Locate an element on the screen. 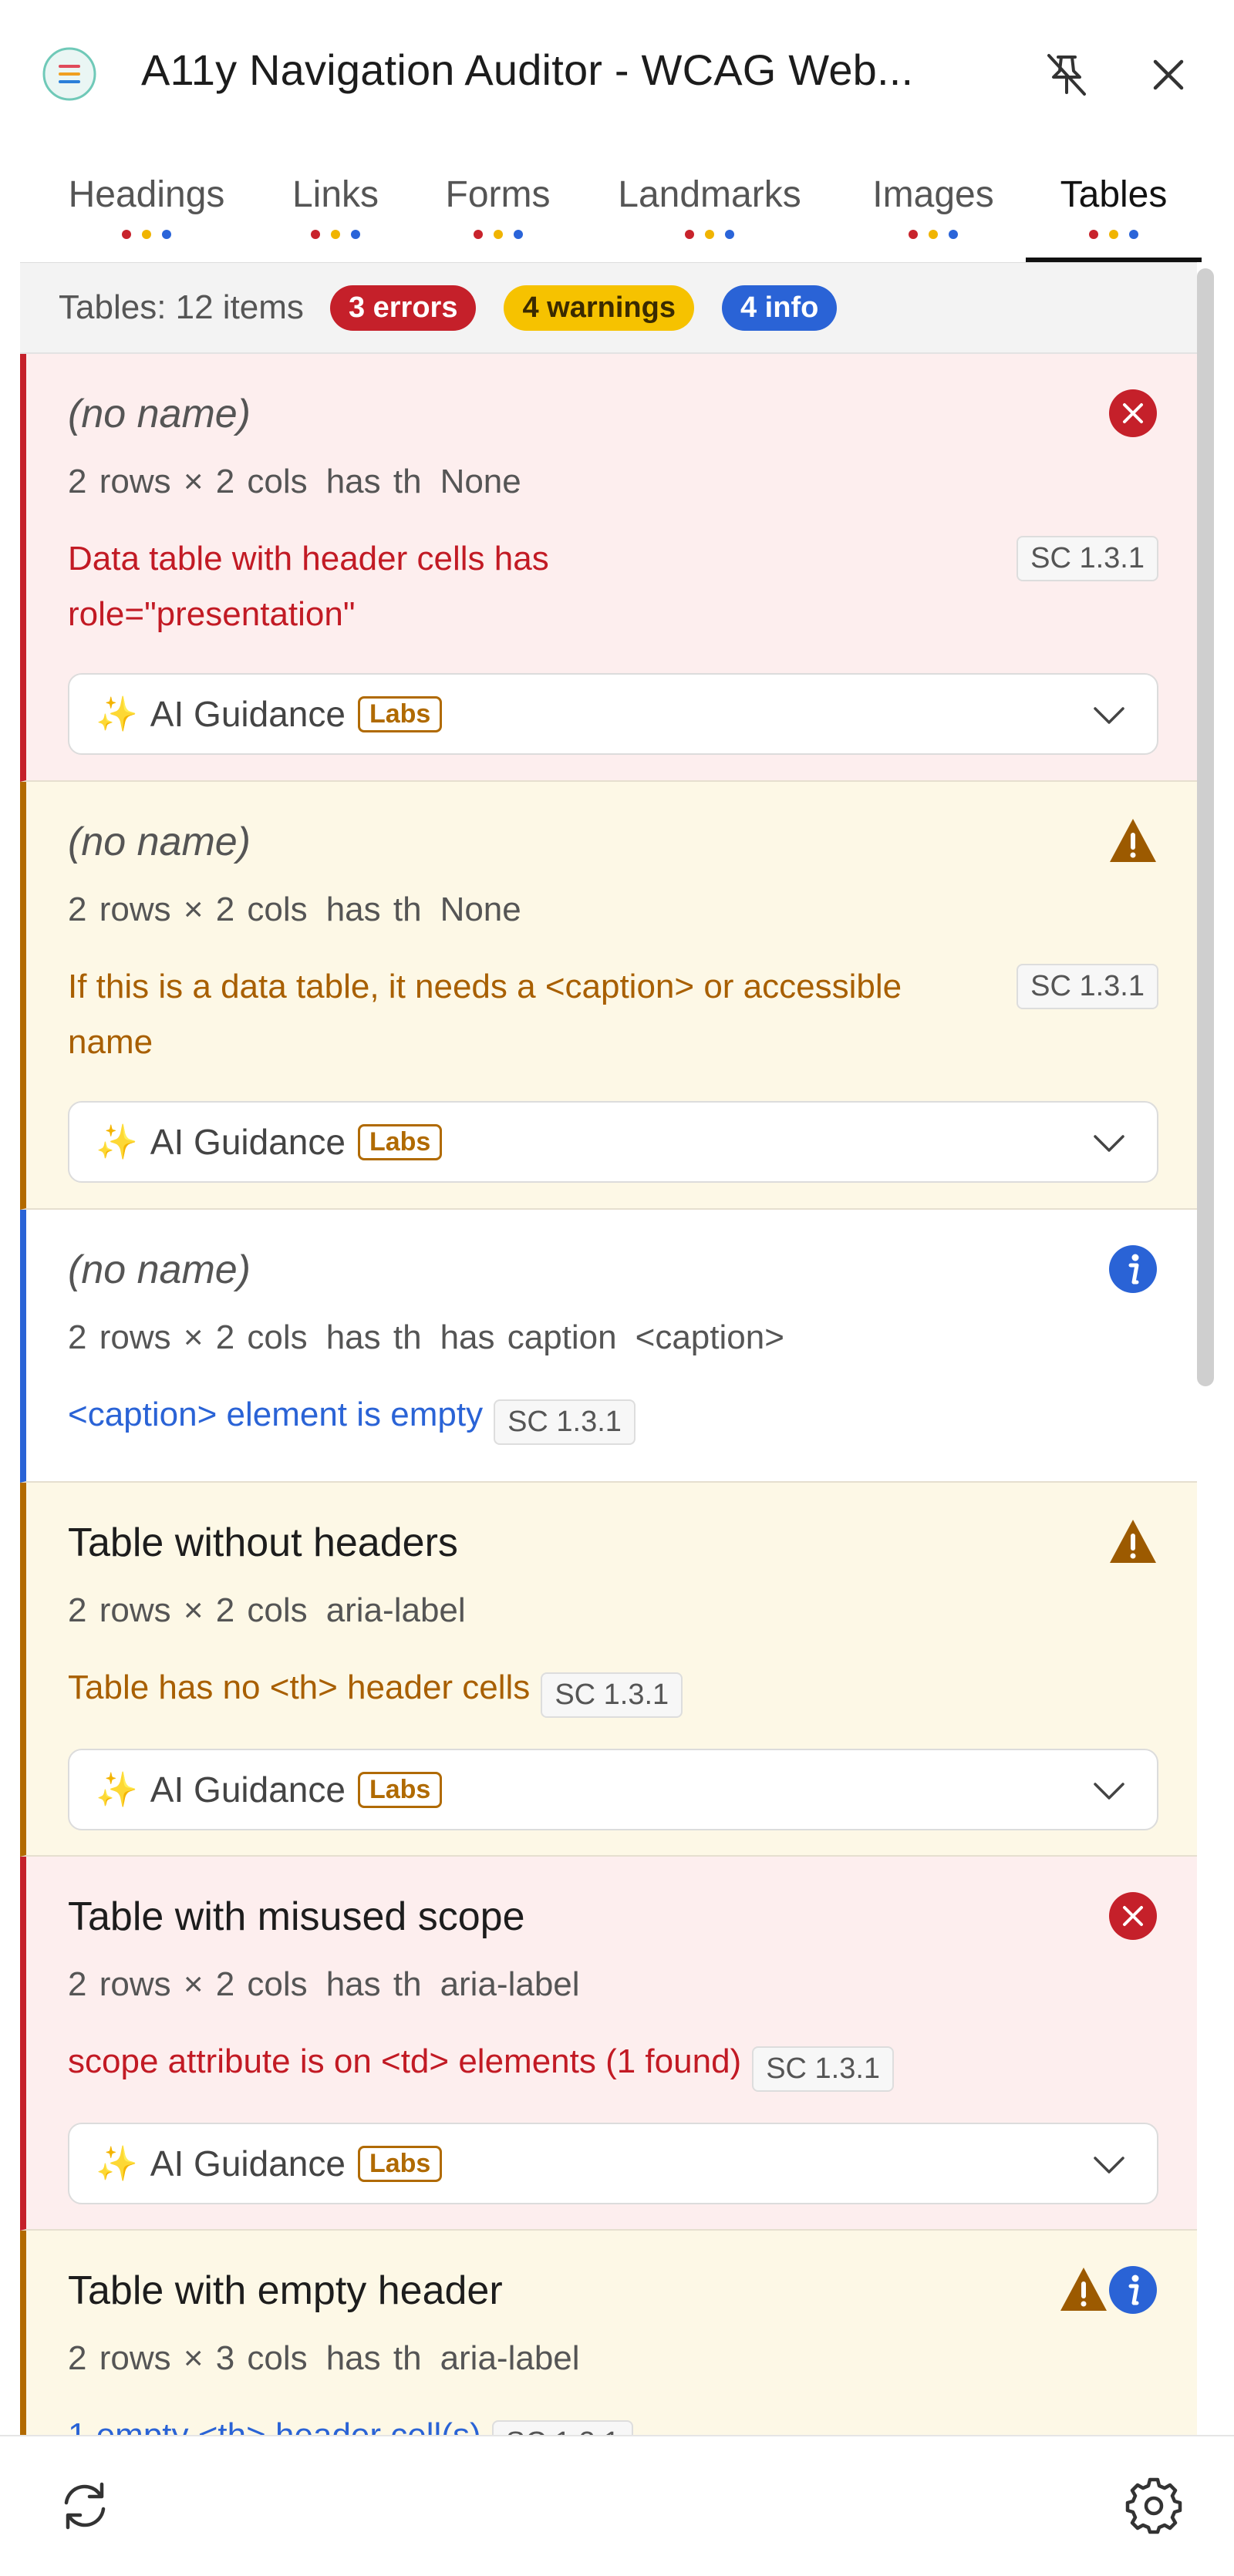 The width and height of the screenshot is (1234, 2576). issue-row: <caption> element is empty SC 1.3.1 is located at coordinates (632, 1417).